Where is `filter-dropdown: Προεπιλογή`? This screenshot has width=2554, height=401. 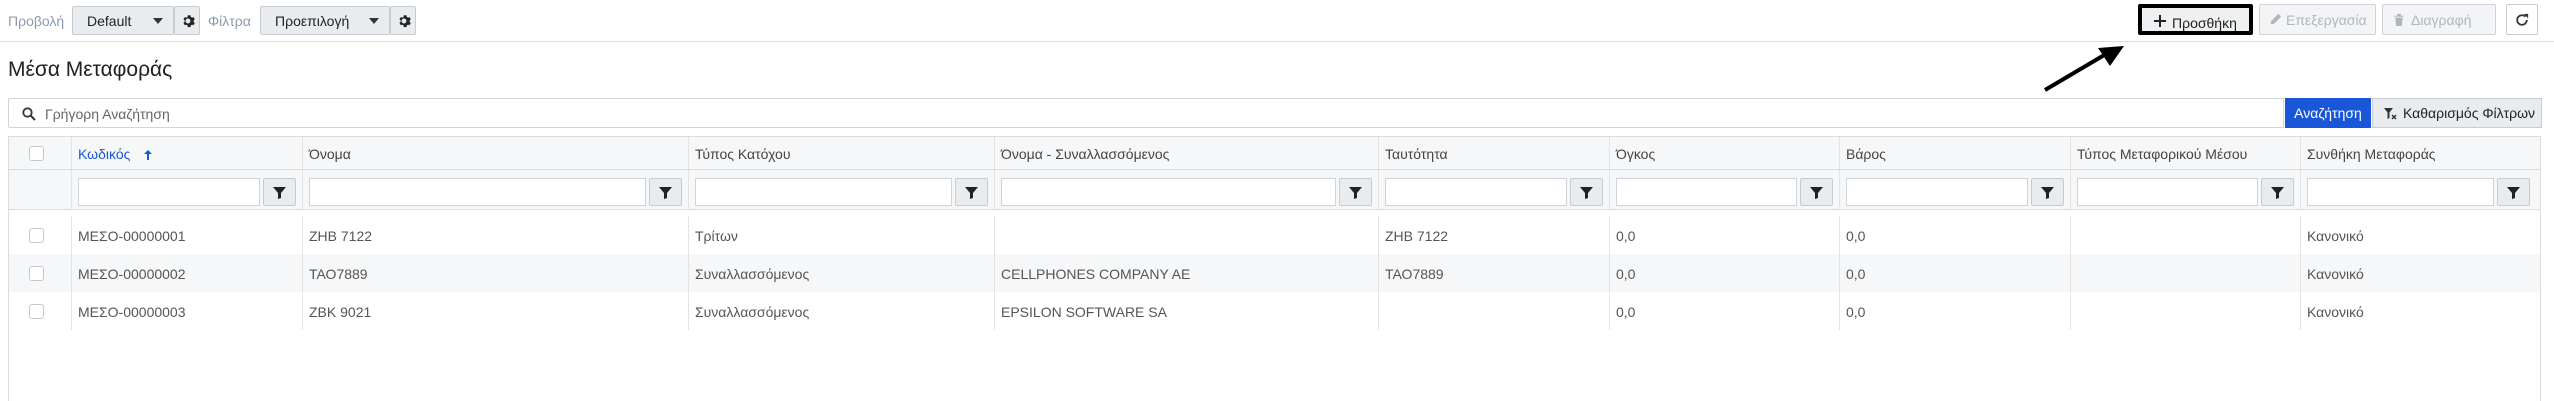
filter-dropdown: Προεπιλογή is located at coordinates (325, 20).